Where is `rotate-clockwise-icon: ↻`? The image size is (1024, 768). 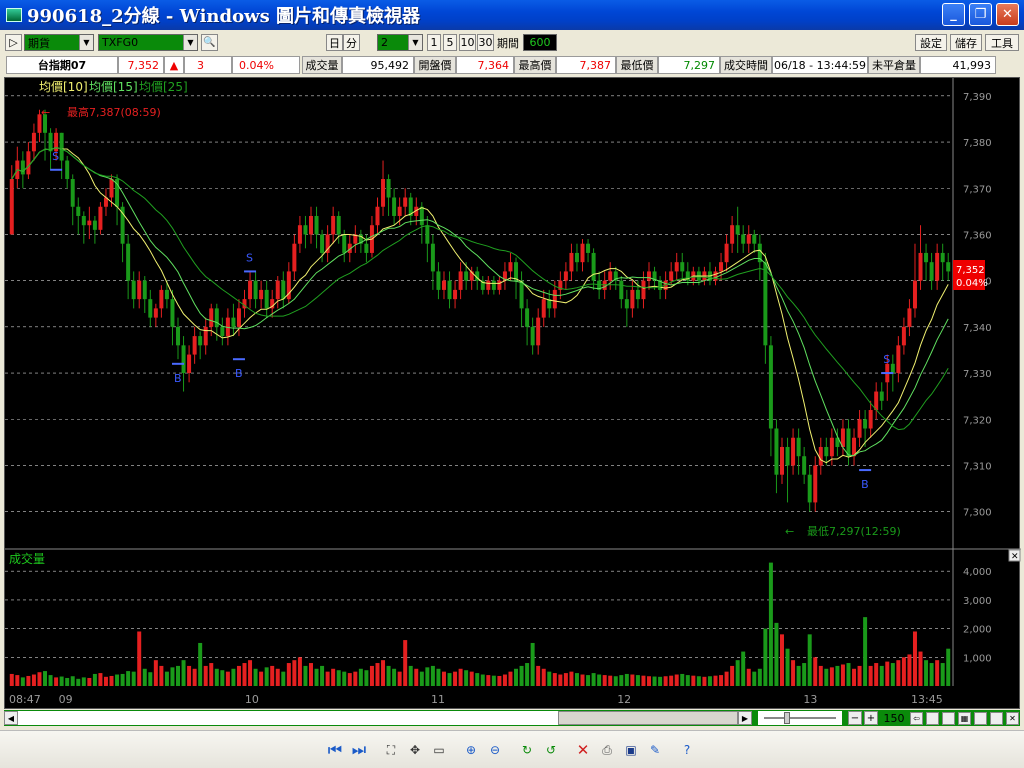
rotate-clockwise-icon: ↻ is located at coordinates (527, 750).